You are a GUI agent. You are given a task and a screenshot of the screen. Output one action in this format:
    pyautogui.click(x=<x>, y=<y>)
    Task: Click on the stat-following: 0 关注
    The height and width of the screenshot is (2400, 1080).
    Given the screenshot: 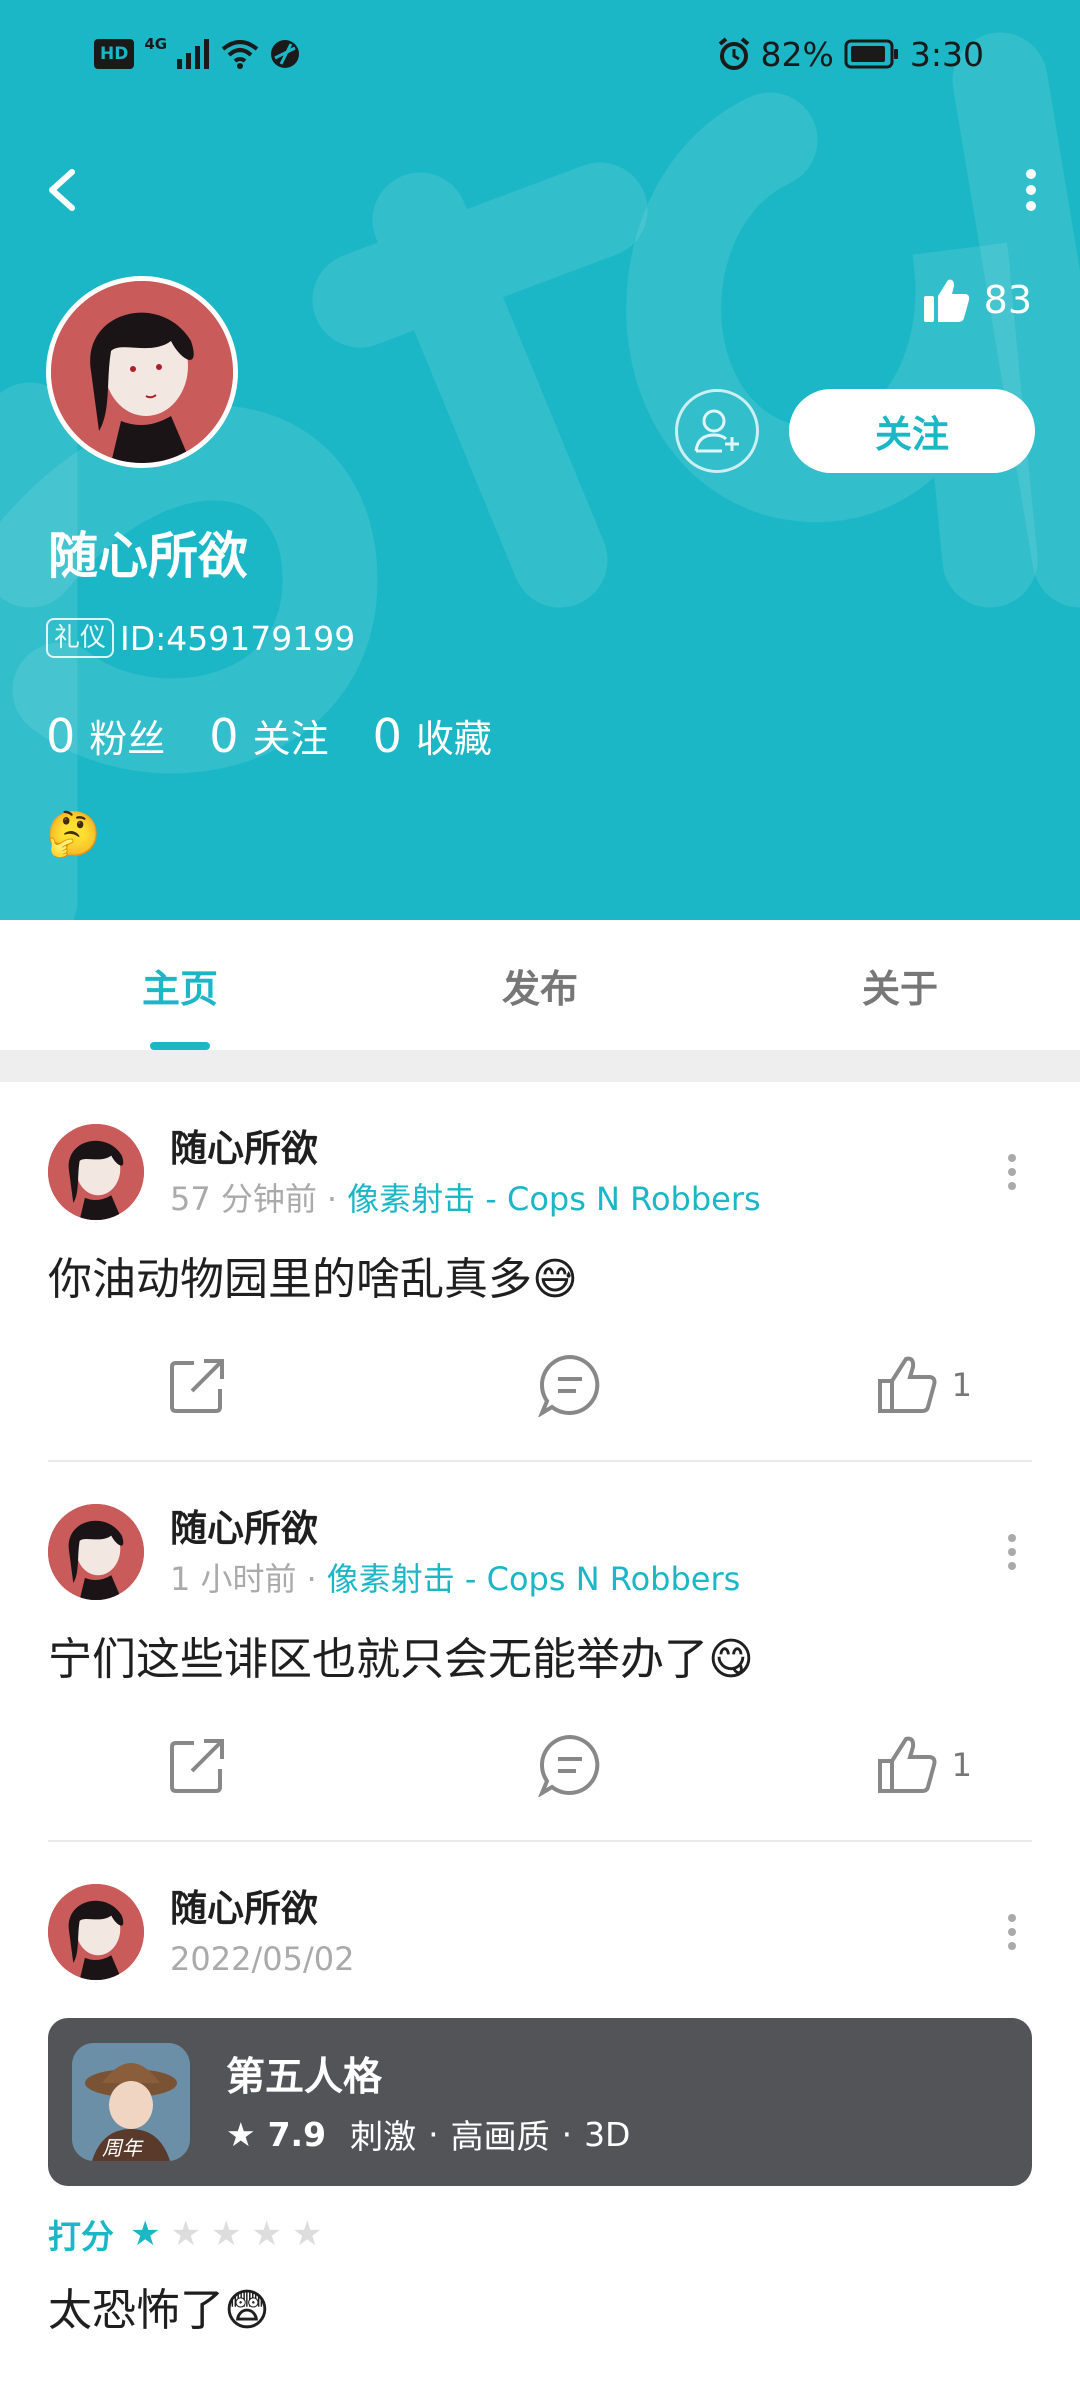 What is the action you would take?
    pyautogui.click(x=268, y=735)
    